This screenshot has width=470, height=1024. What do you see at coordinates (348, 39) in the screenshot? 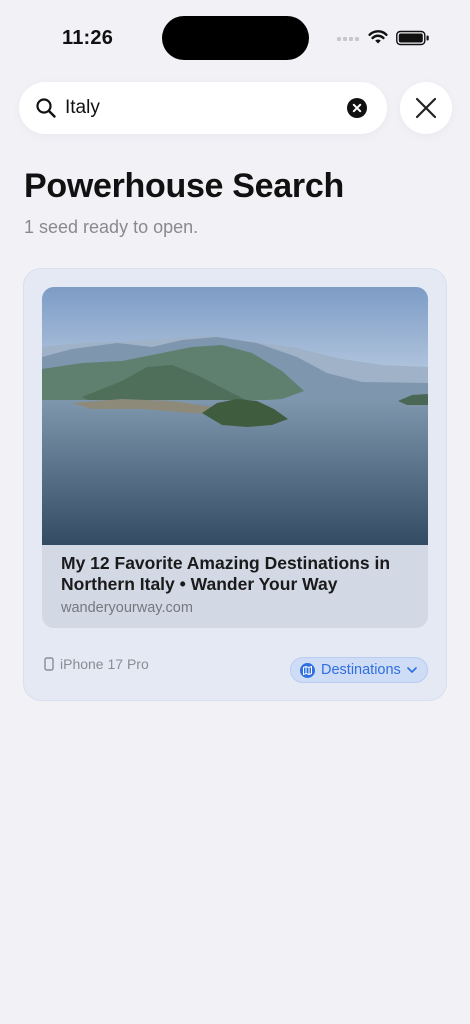
I see `cellular-signal-icon` at bounding box center [348, 39].